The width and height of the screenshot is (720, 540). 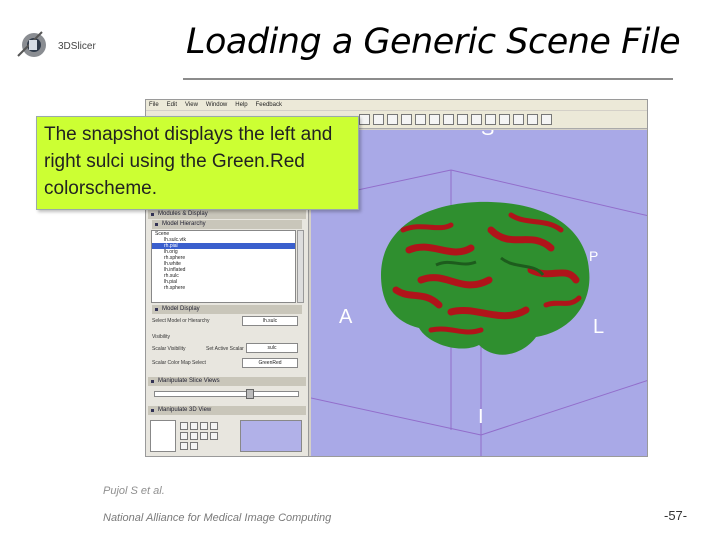 I want to click on select-model-field: lh.sulc, so click(x=270, y=321).